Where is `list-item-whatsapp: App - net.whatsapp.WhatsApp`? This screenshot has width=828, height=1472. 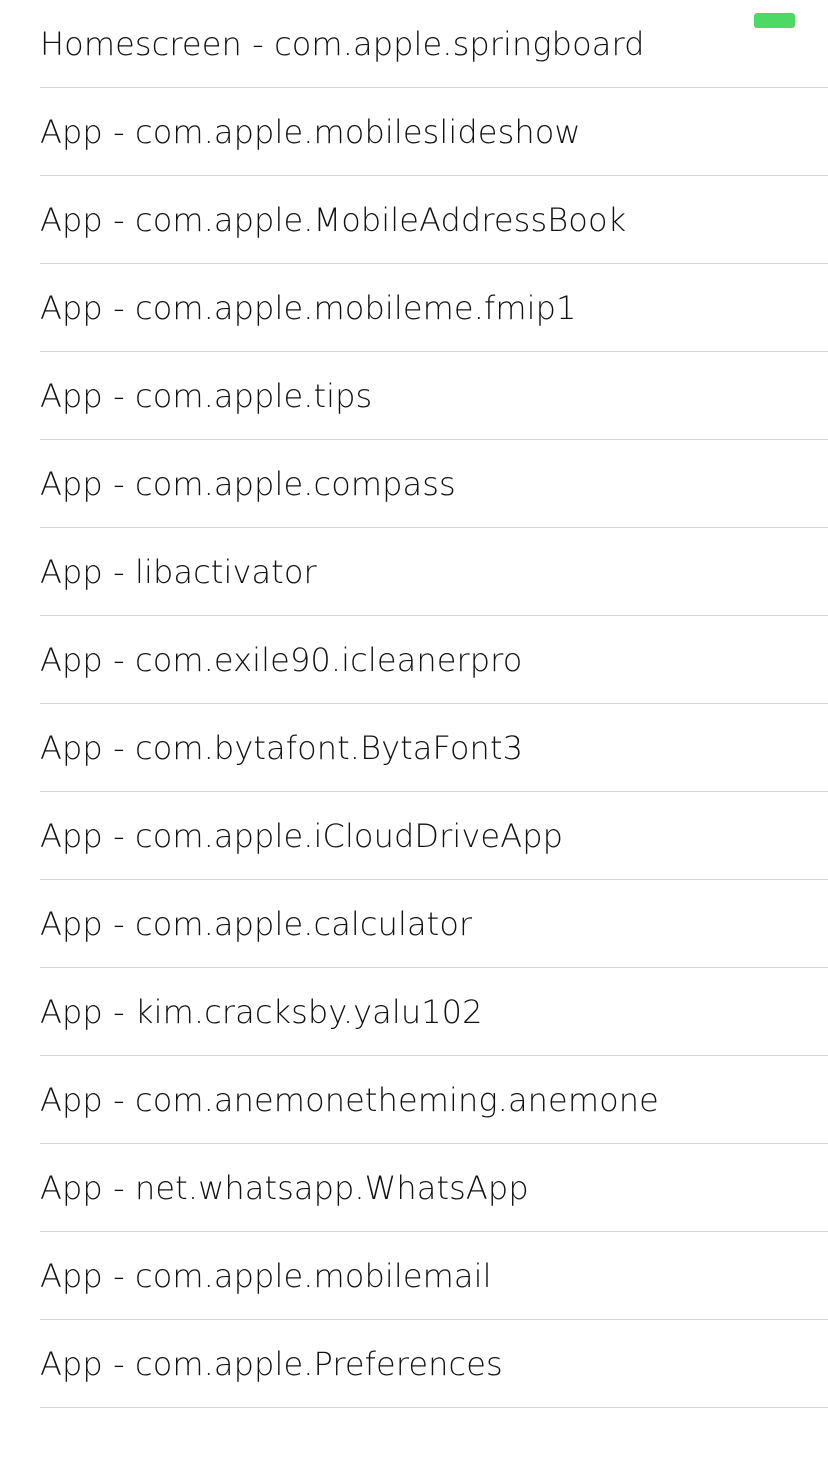
list-item-whatsapp: App - net.whatsapp.WhatsApp is located at coordinates (434, 1188).